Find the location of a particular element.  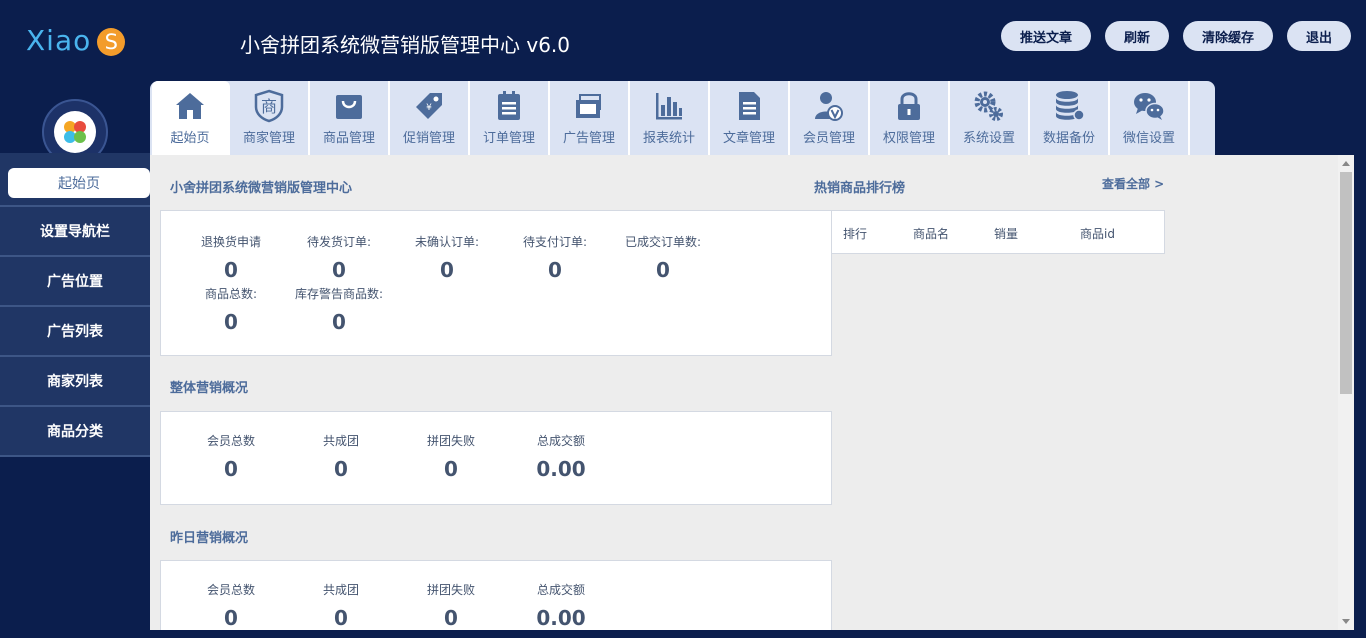

gears-icon is located at coordinates (988, 106).